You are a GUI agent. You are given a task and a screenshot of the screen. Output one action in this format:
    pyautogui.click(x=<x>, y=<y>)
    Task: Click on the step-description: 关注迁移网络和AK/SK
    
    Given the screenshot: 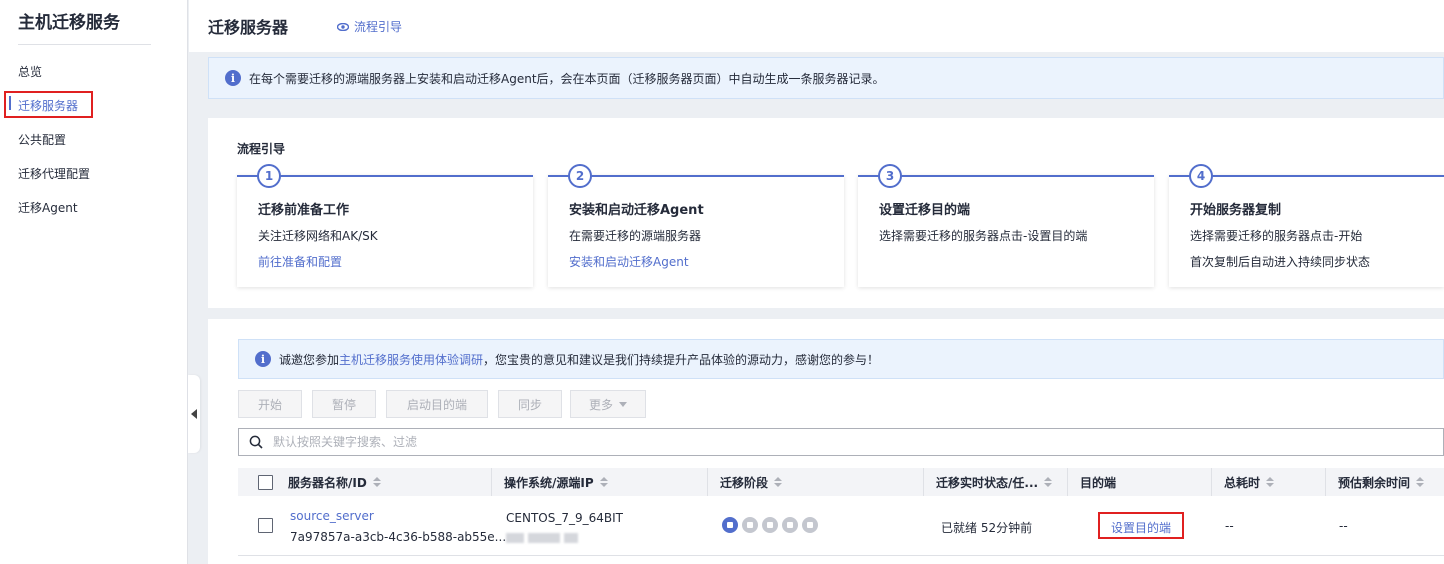 What is the action you would take?
    pyautogui.click(x=318, y=236)
    